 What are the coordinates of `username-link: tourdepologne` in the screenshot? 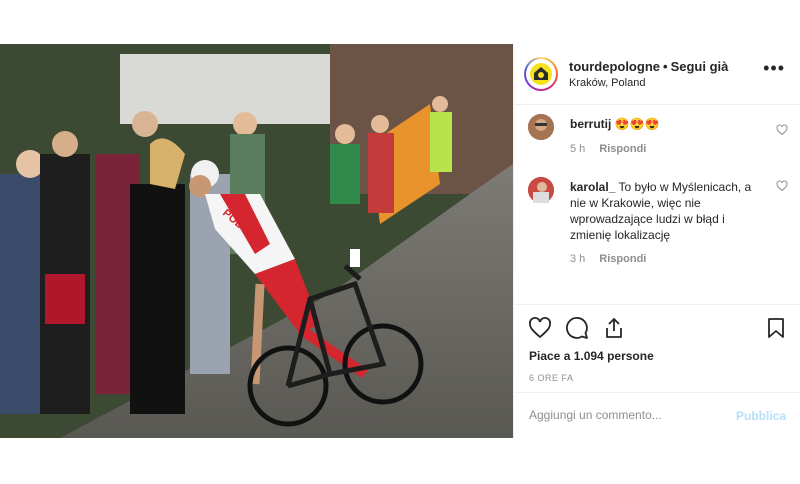 It's located at (614, 66).